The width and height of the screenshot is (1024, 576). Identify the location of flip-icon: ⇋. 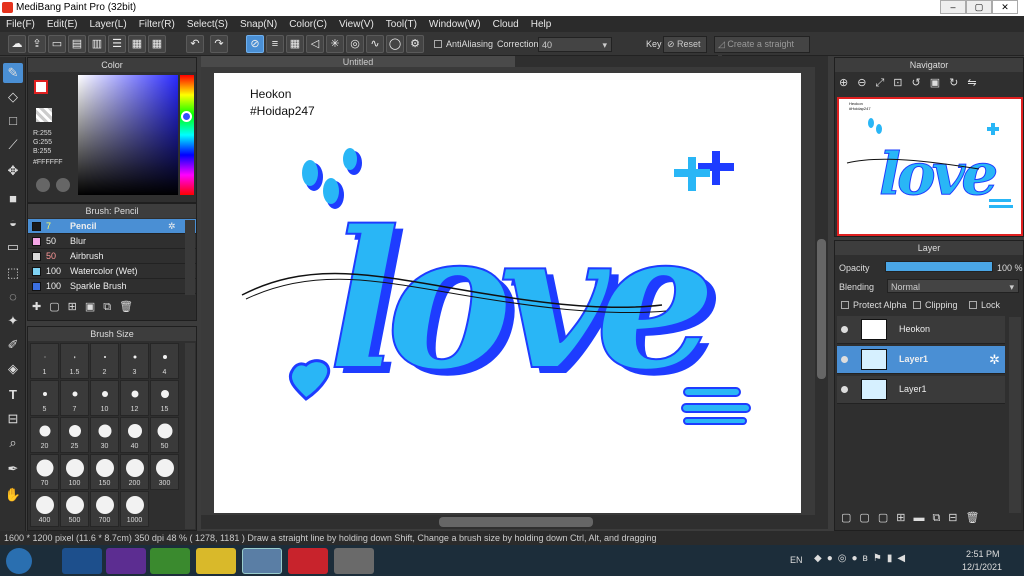
(976, 83).